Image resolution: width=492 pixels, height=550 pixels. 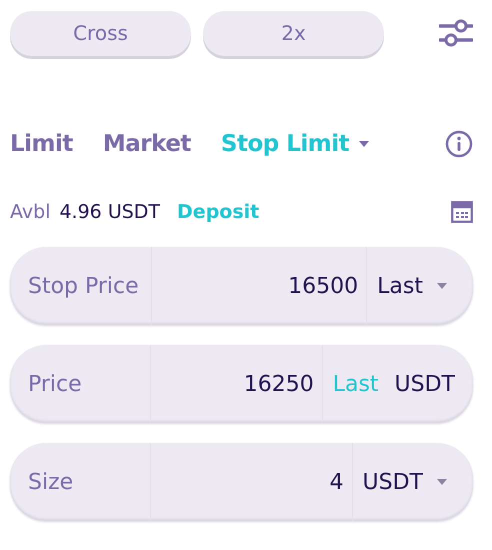 I want to click on mode-button: Cross, so click(x=100, y=33).